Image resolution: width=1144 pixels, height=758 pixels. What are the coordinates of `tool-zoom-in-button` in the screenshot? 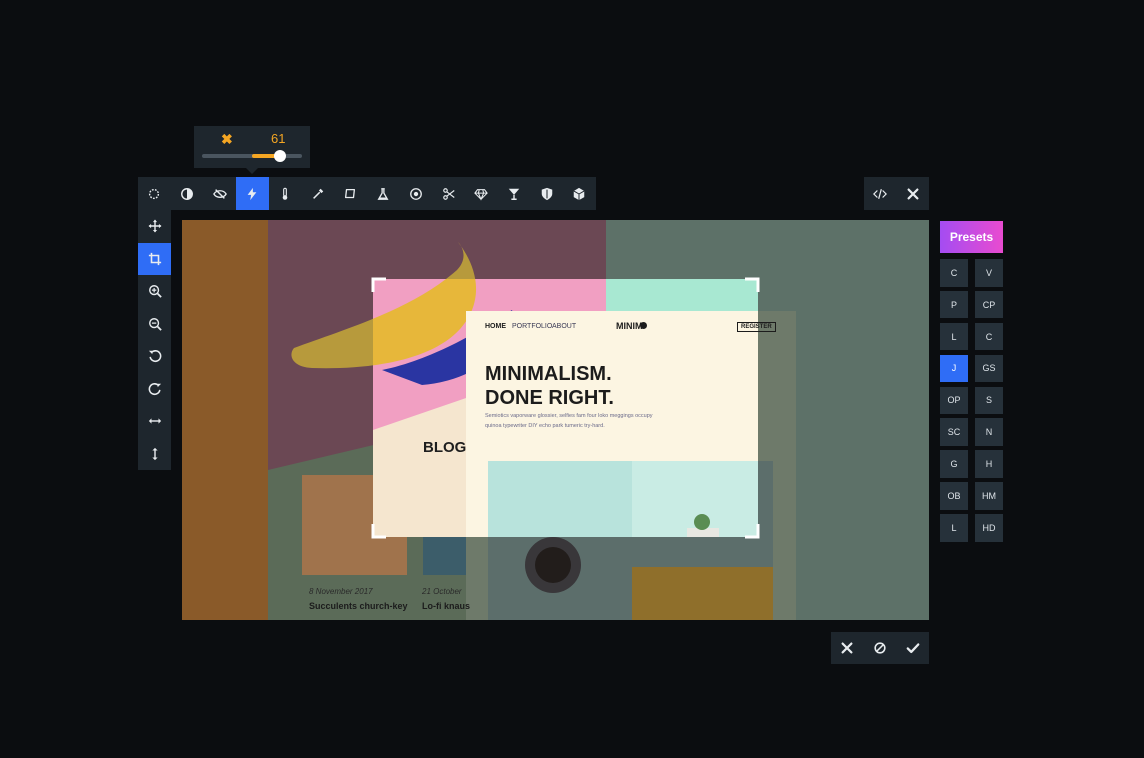 It's located at (154, 291).